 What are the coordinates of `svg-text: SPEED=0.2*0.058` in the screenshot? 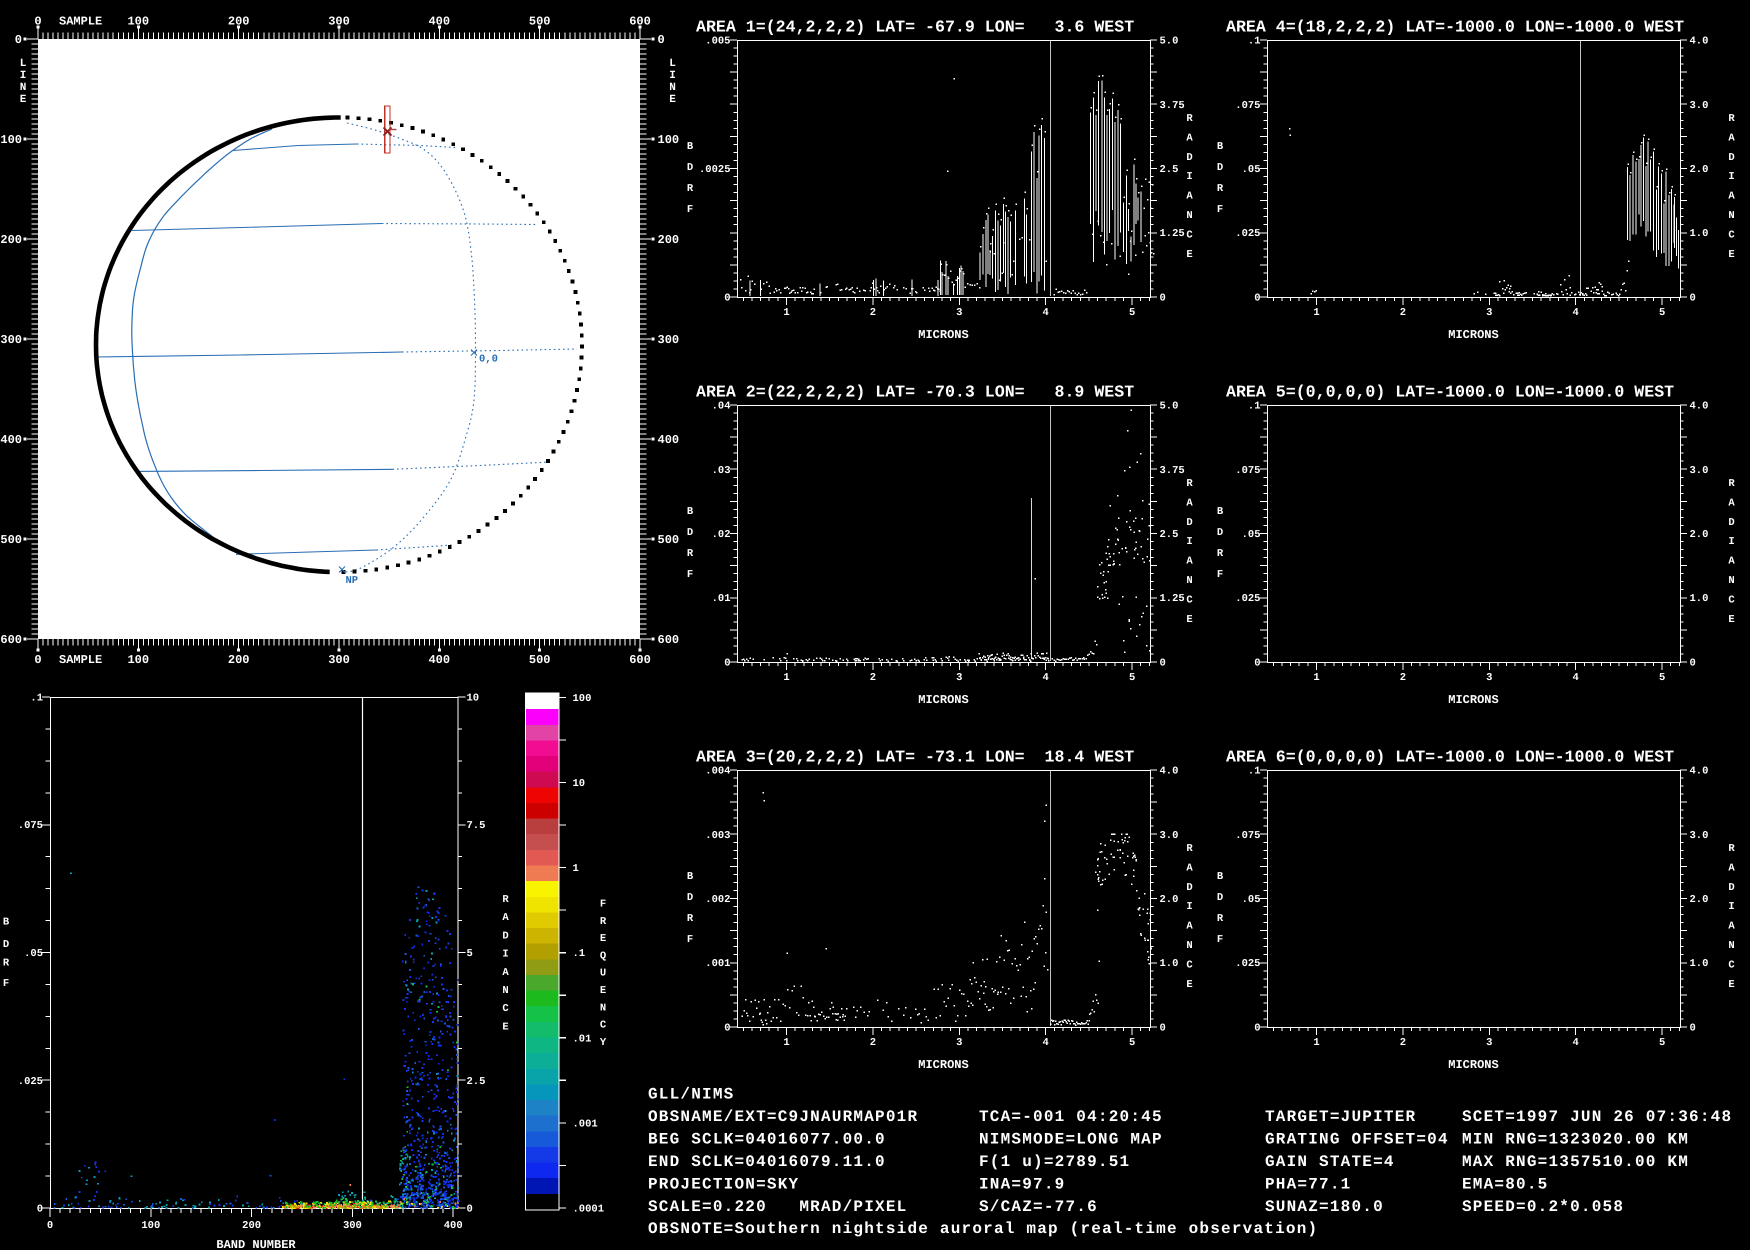 It's located at (1543, 1207).